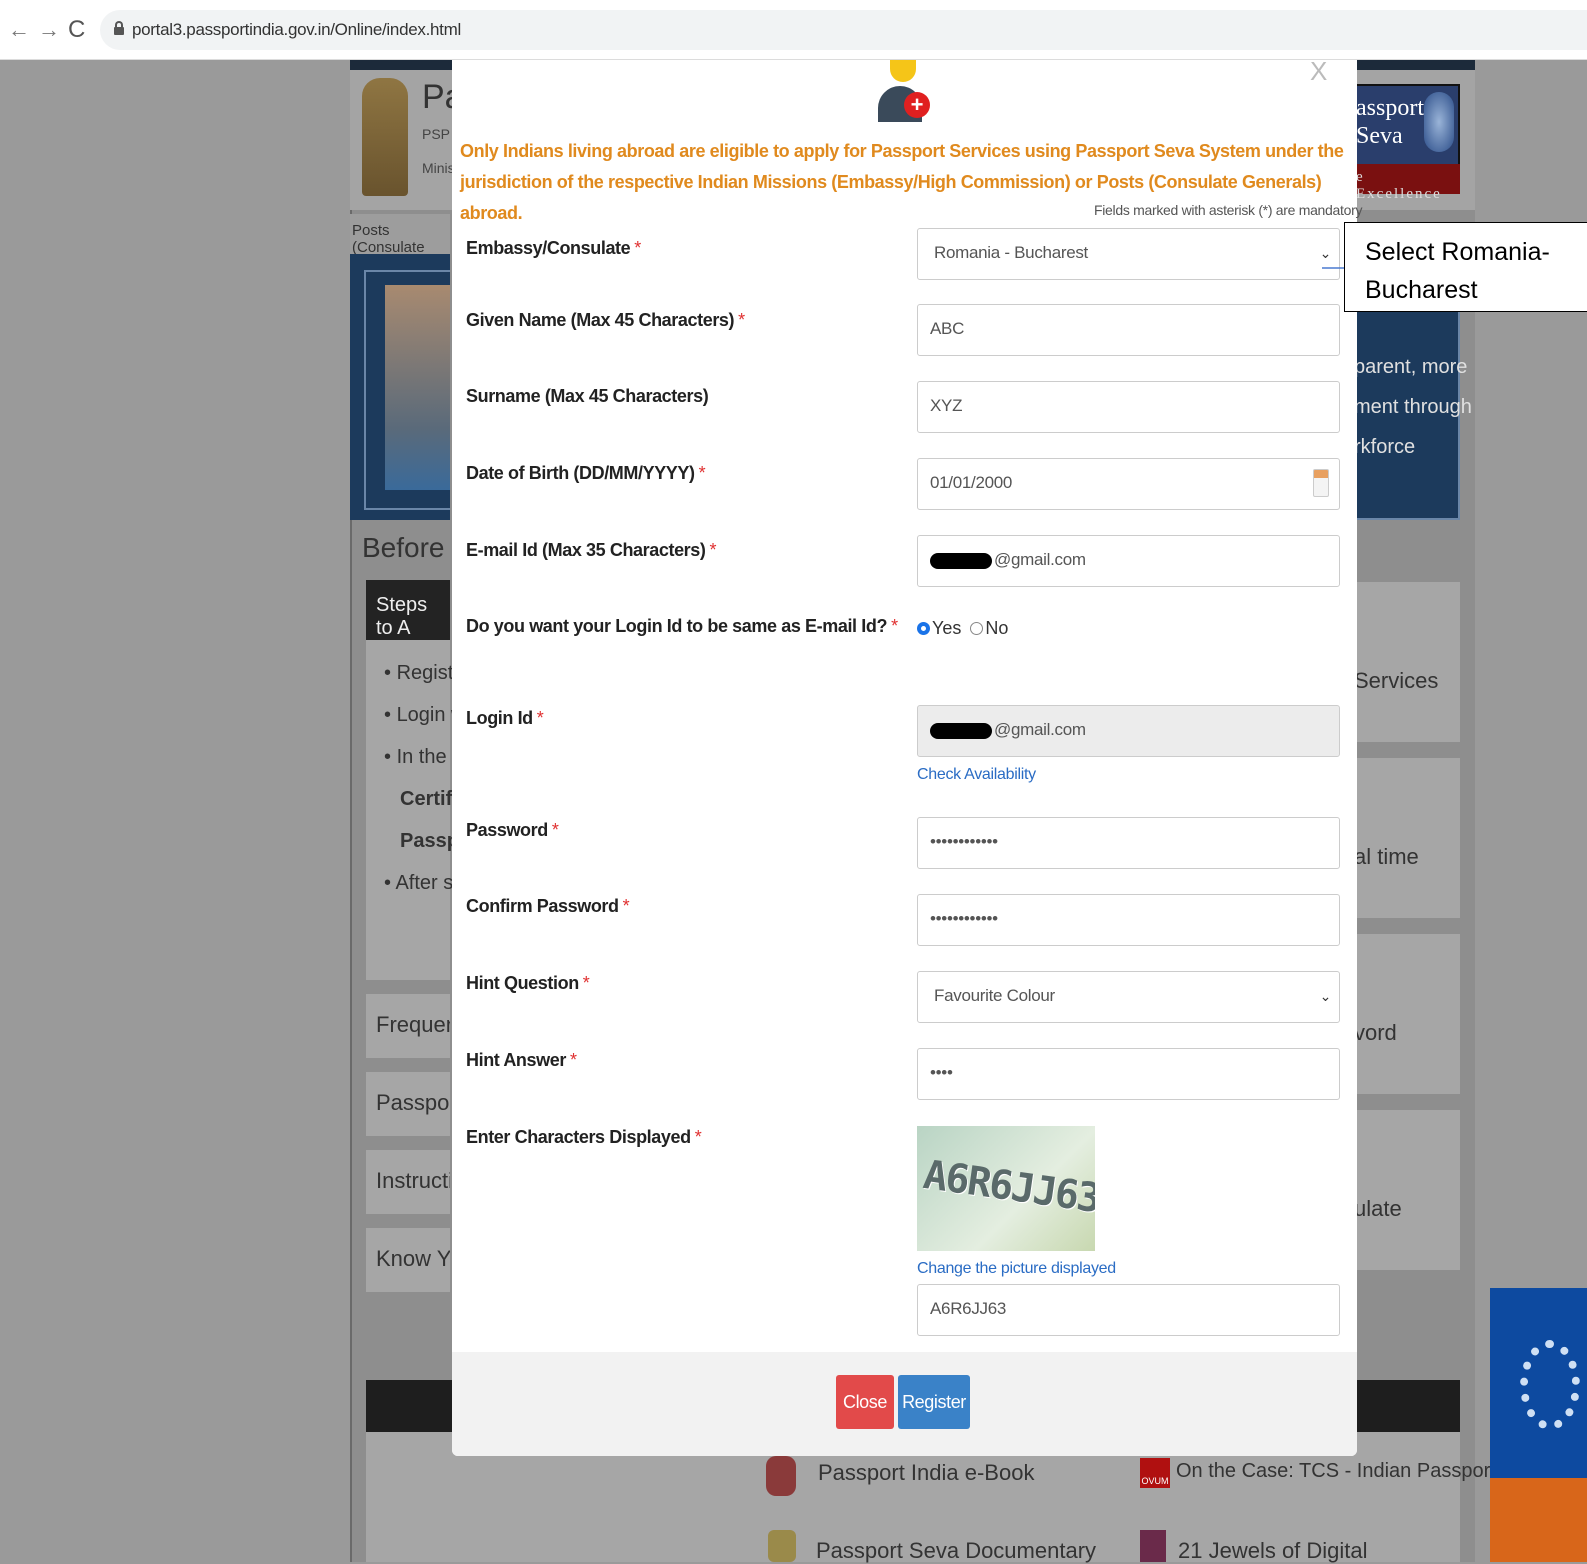  Describe the element at coordinates (587, 396) in the screenshot. I see `surname-label: Surname (Max 45 Characters)` at that location.